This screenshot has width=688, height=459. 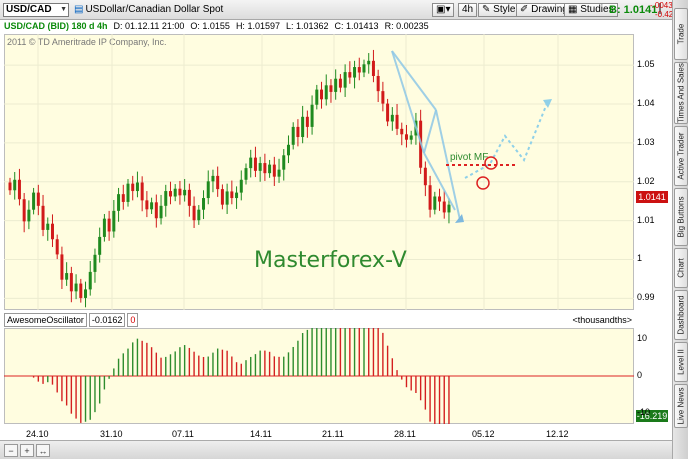 I want to click on sidebar-tab-label: Dashboard, so click(x=681, y=315).